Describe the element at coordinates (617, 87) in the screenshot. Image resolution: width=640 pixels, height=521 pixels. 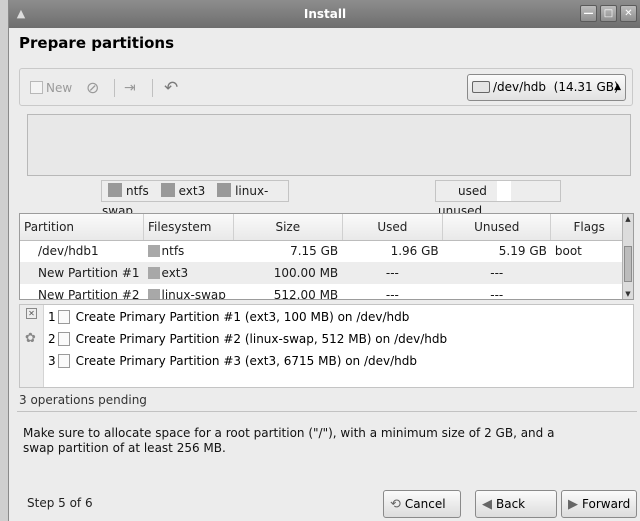
I see `dropdown-arrow-icon: ▲` at that location.